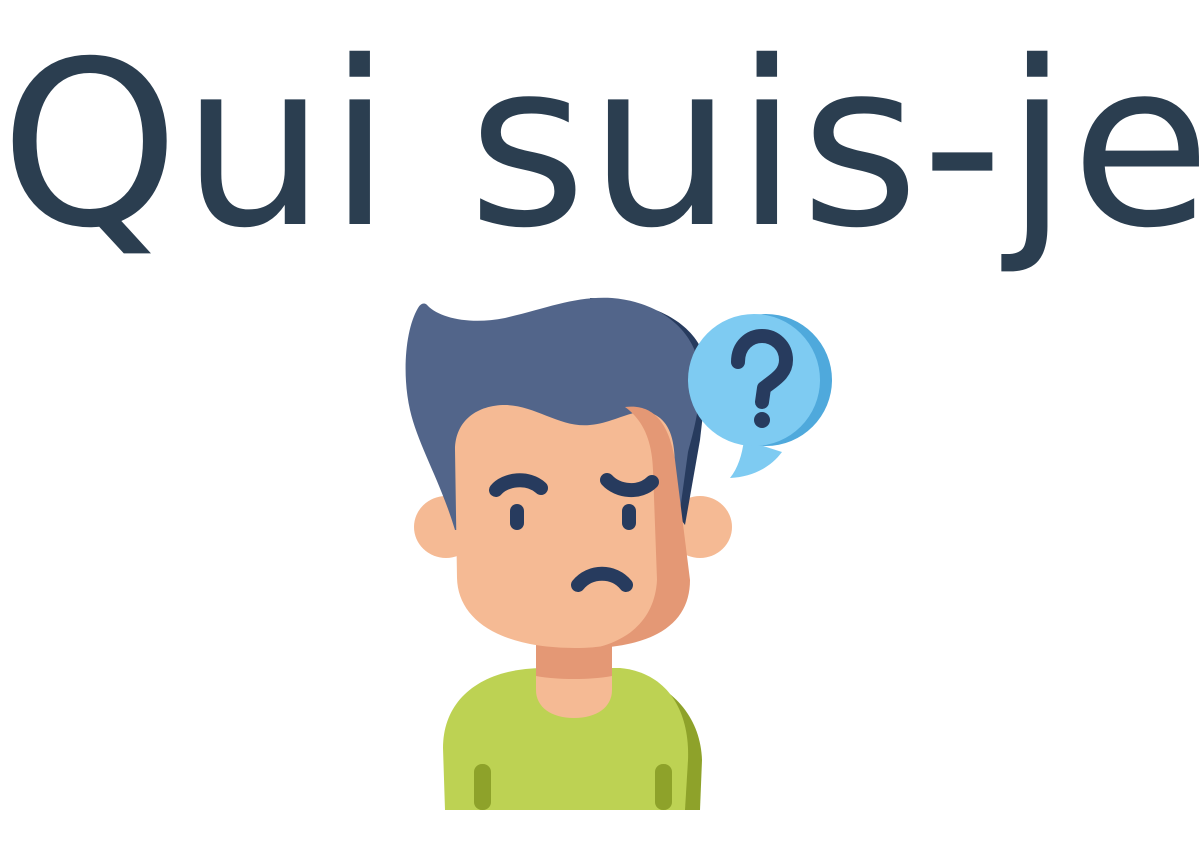 The image size is (1200, 867). Describe the element at coordinates (663, 787) in the screenshot. I see `shirt-fold-right` at that location.